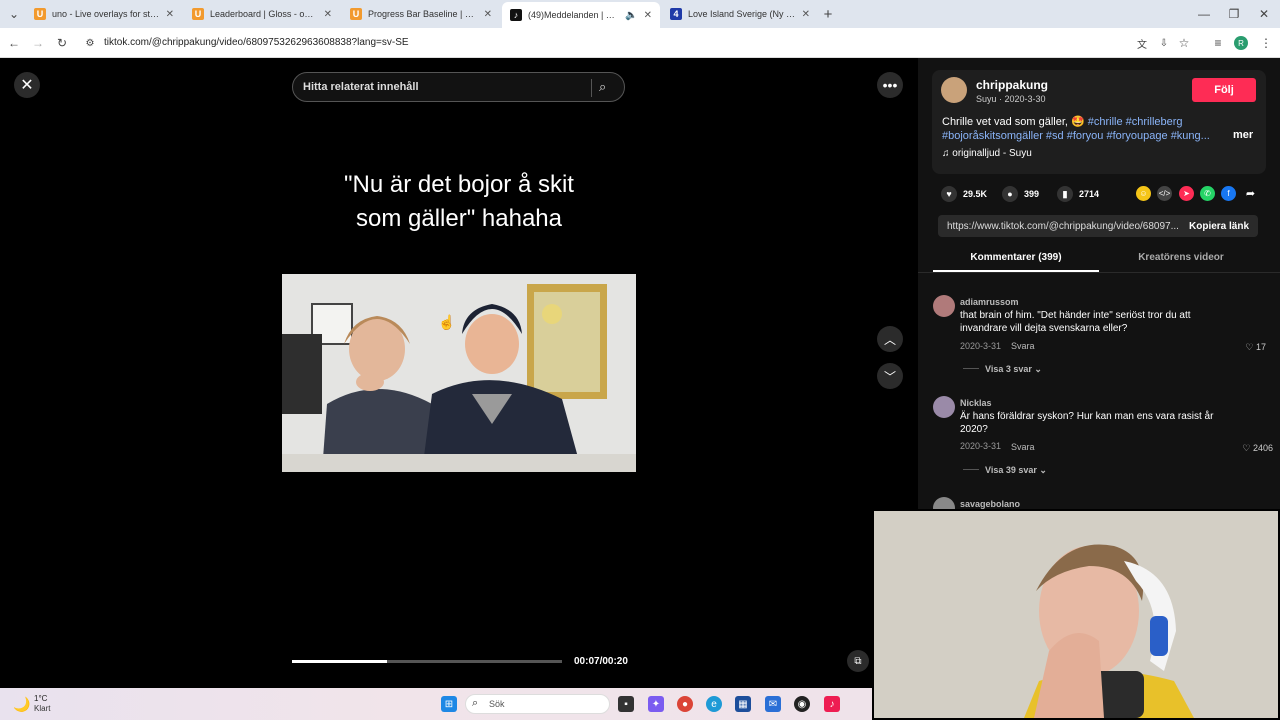 This screenshot has width=1280, height=720. I want to click on send-icon: ➤, so click(1186, 193).